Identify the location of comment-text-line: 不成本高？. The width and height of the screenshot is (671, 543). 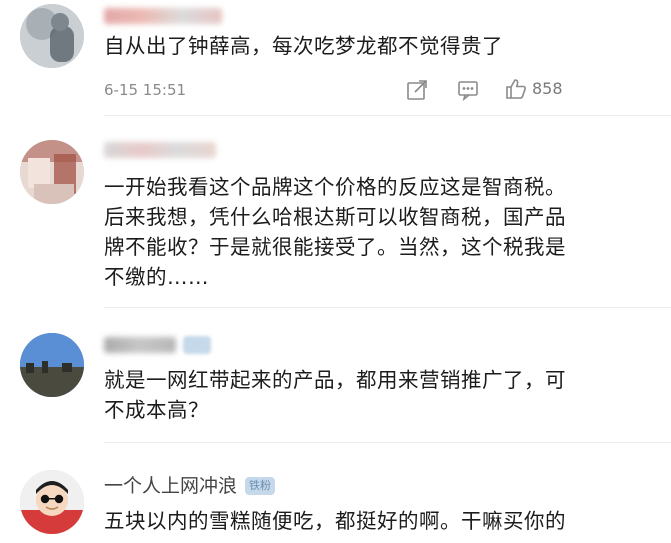
(156, 410).